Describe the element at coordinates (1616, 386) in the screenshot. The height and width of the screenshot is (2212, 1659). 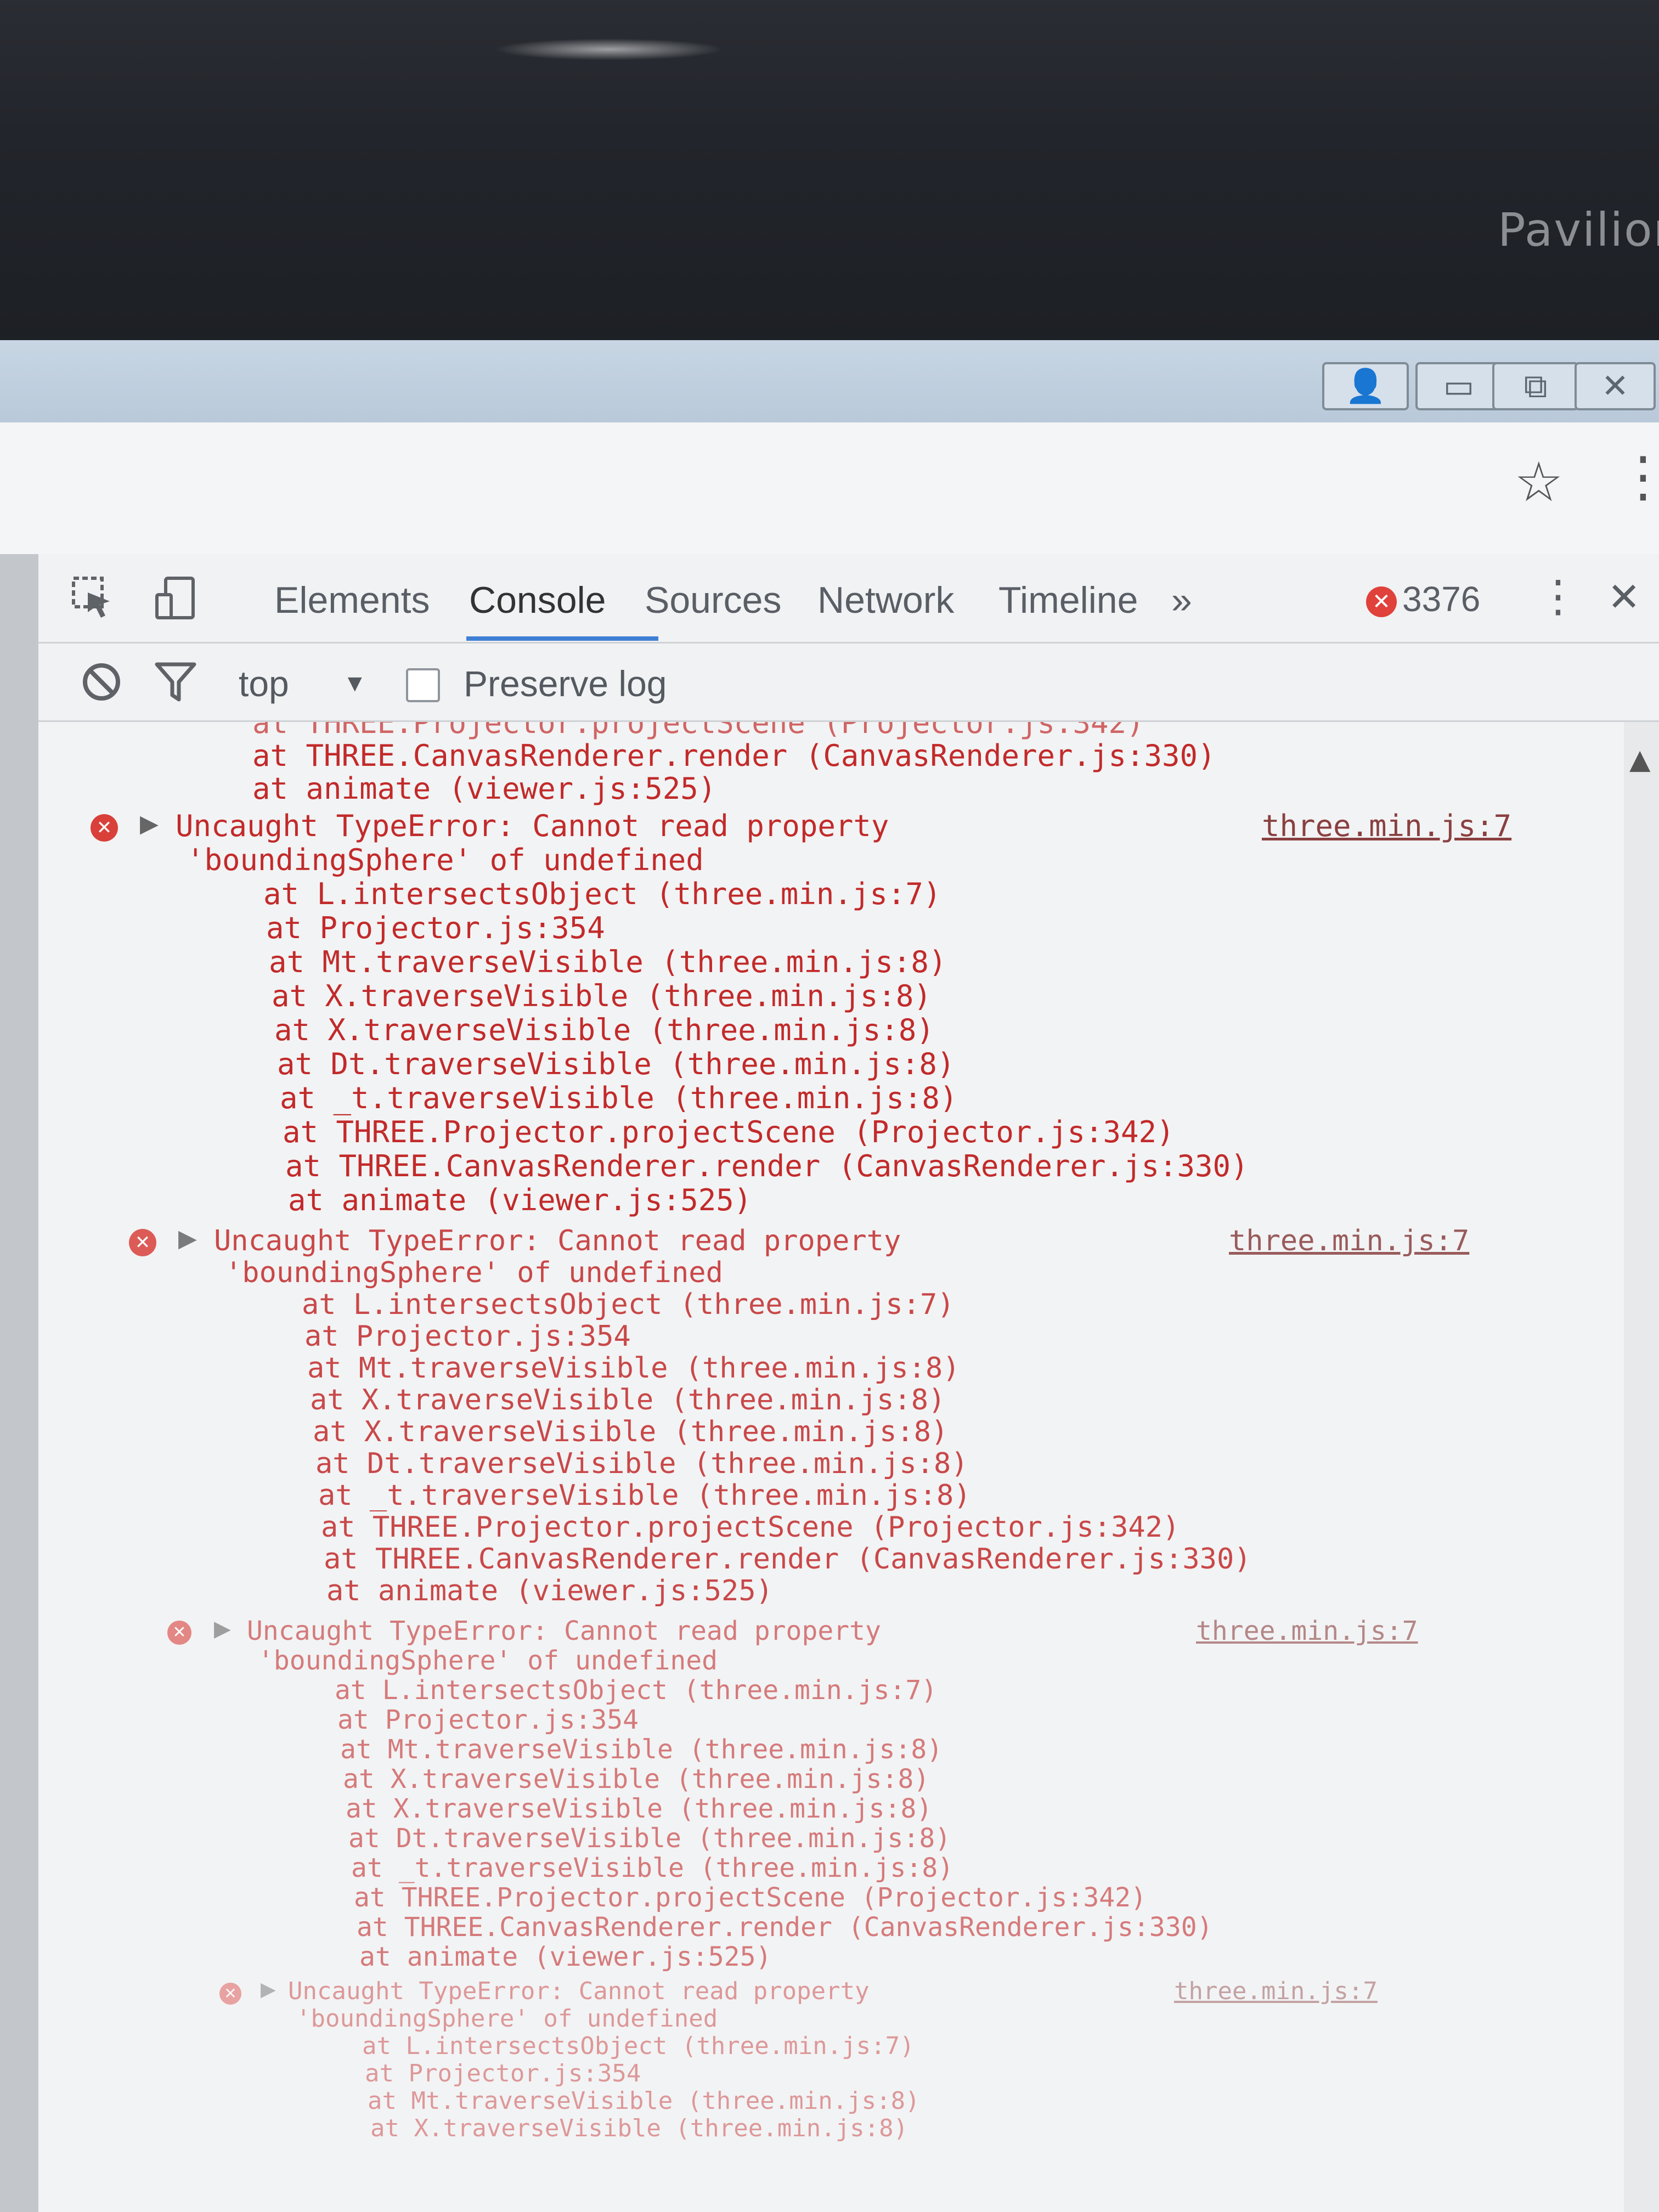
I see `close-window-button: ✕` at that location.